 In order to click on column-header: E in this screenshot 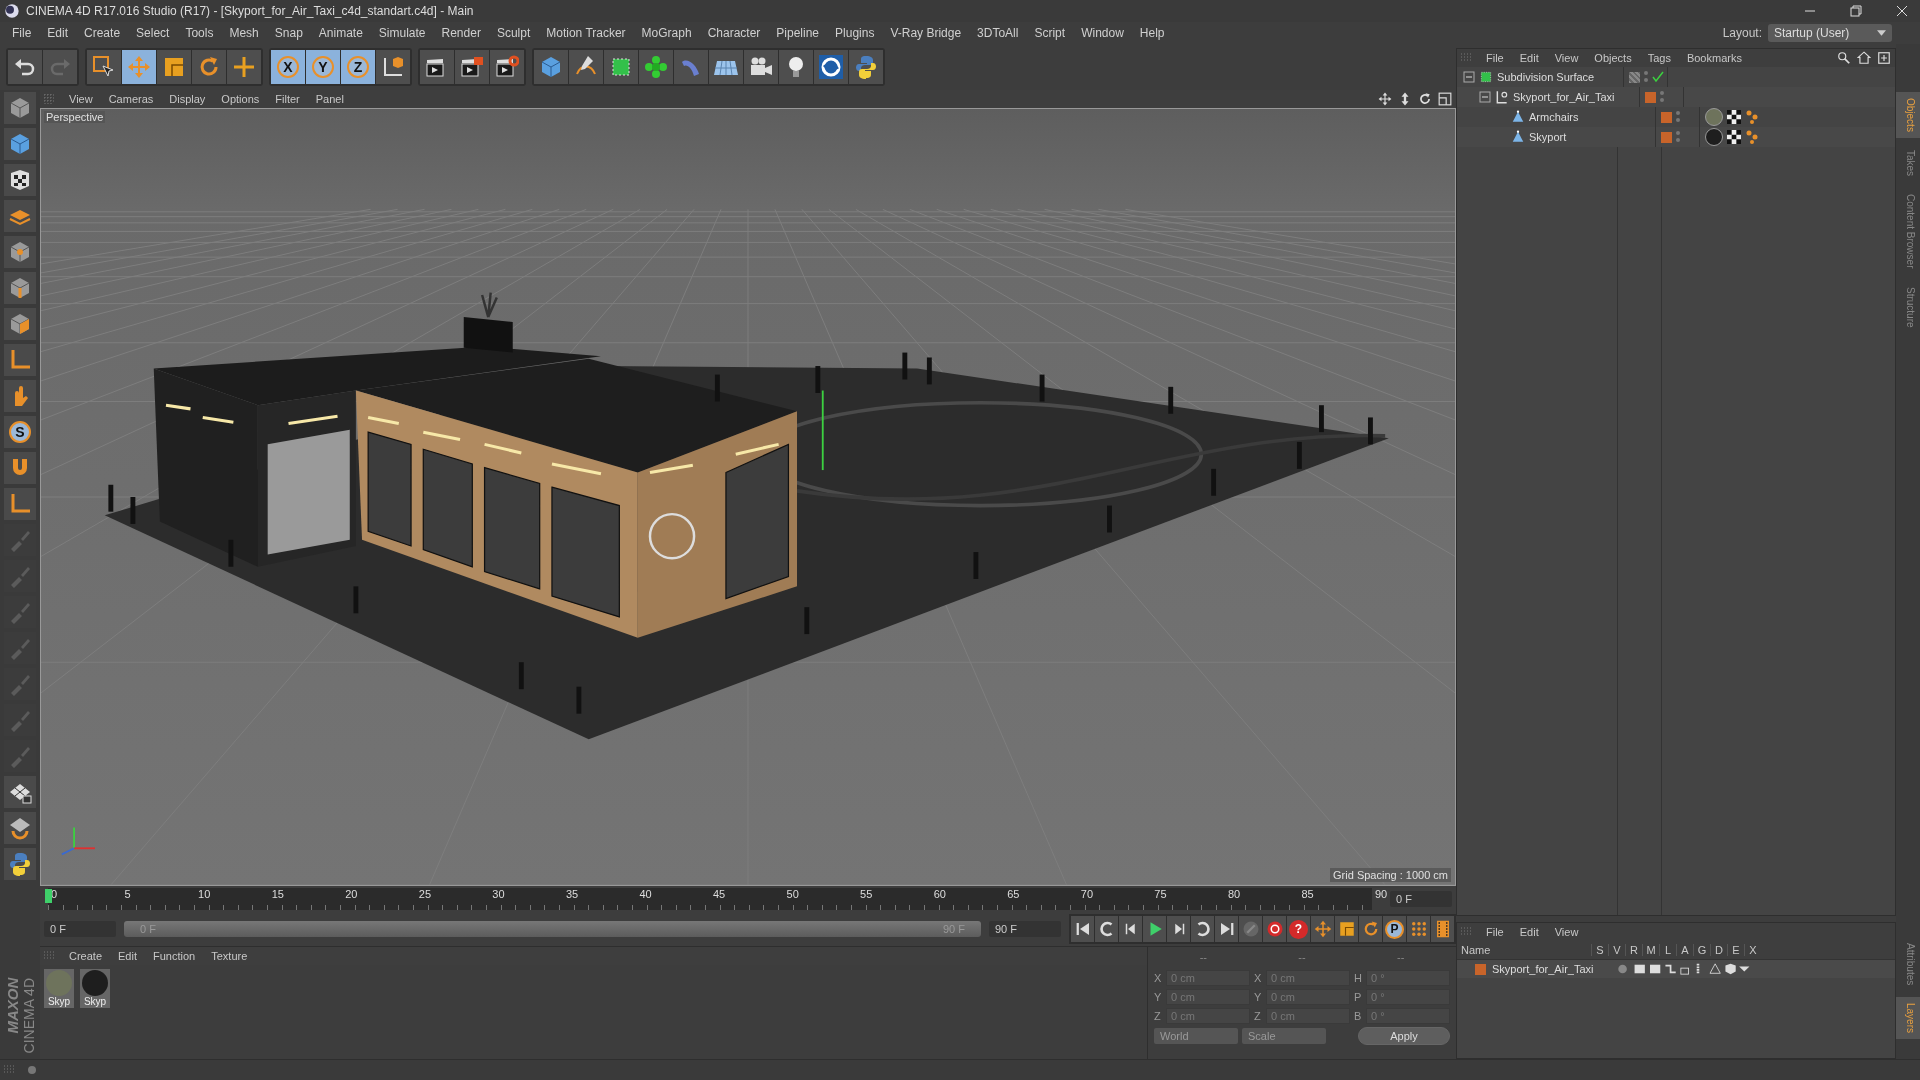, I will do `click(1735, 950)`.